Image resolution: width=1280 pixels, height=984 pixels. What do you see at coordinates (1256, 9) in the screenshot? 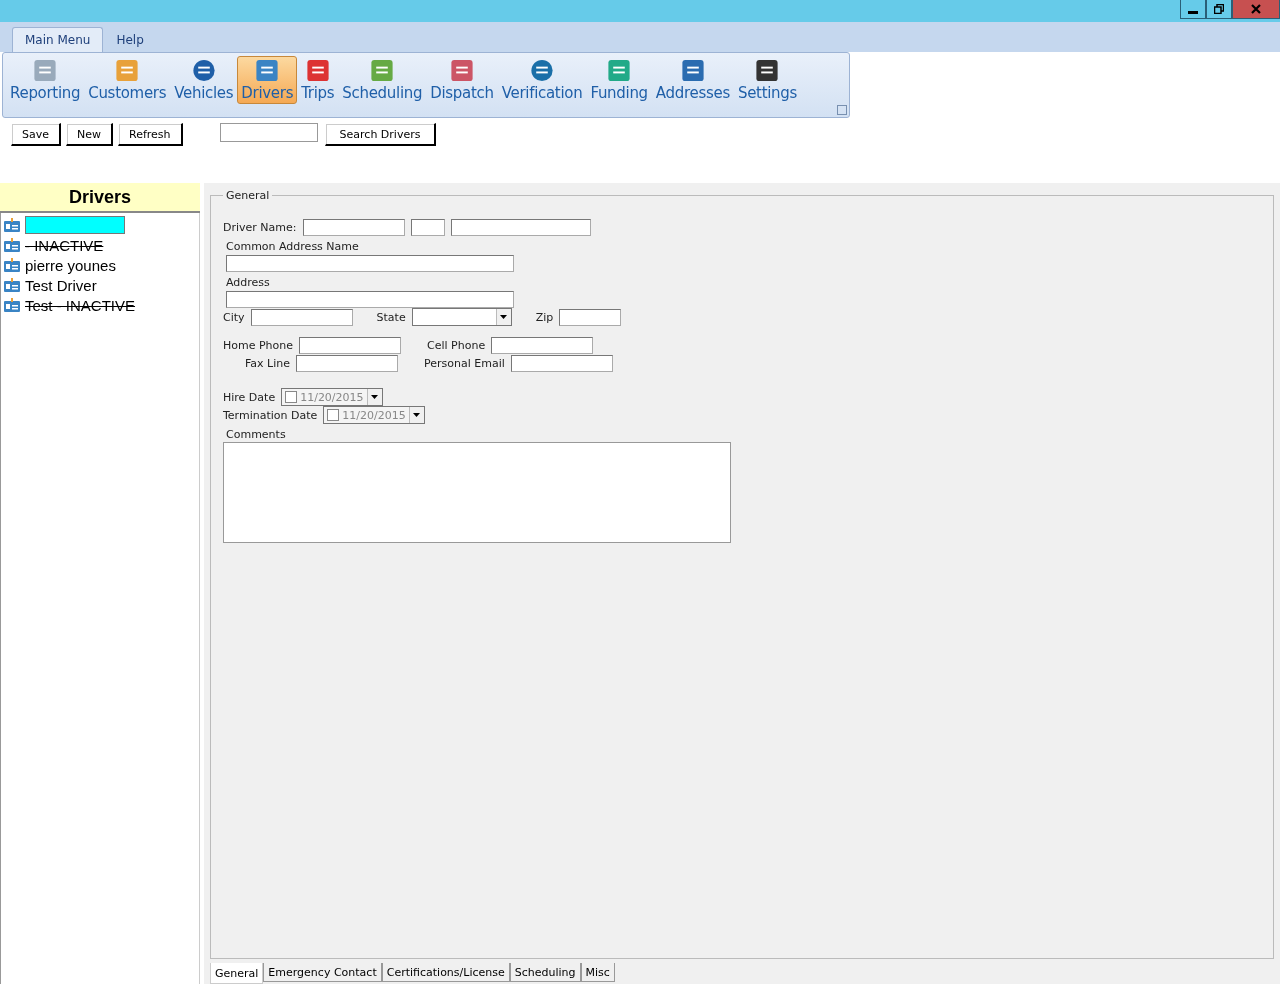
I see `close-icon` at bounding box center [1256, 9].